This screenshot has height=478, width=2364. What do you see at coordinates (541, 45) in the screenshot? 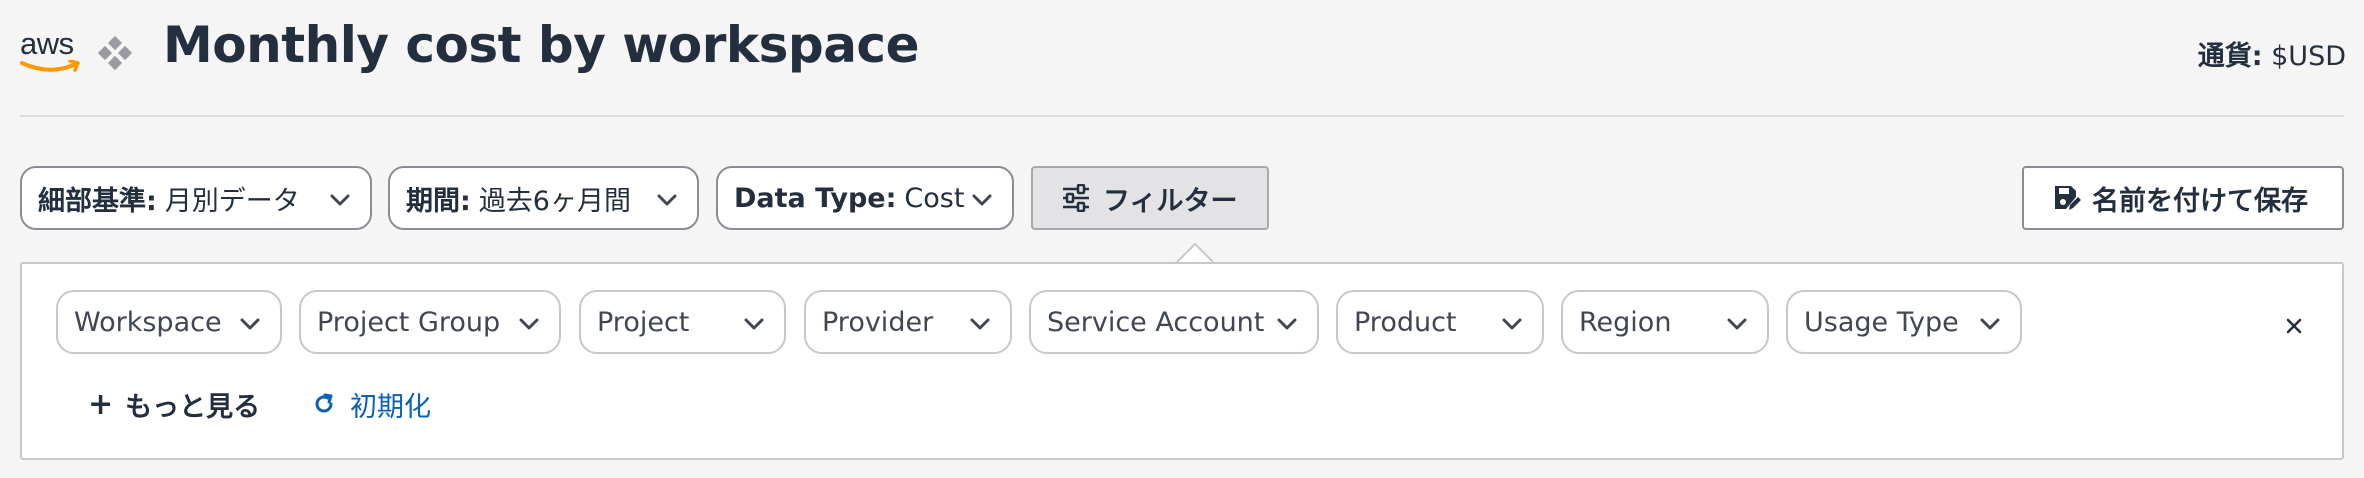
I see `page-title: Monthly cost by workspace` at bounding box center [541, 45].